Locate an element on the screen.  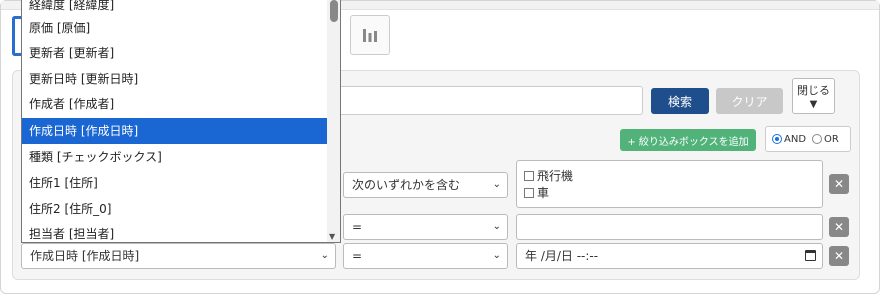
chevron-down-icon: ▼ is located at coordinates (813, 104).